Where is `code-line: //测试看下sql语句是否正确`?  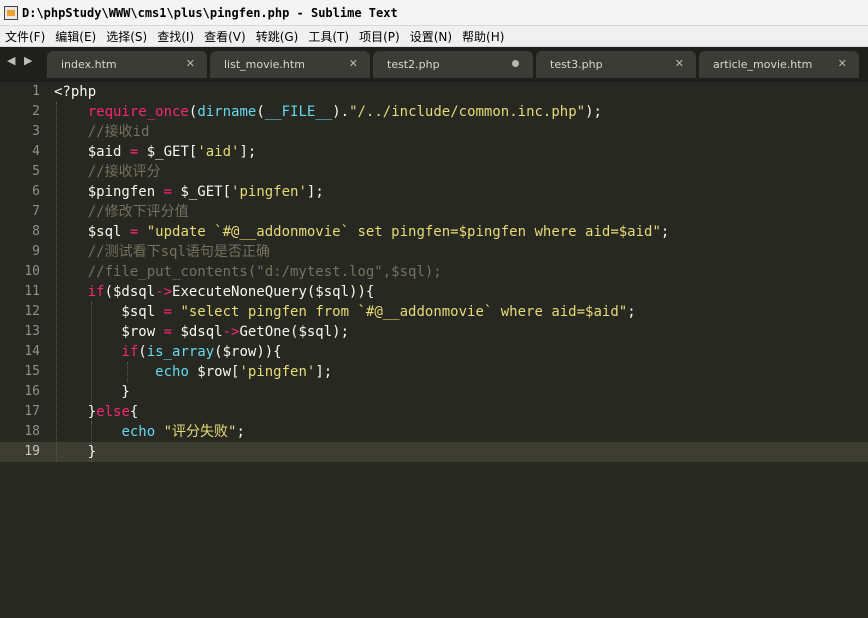
code-line: //测试看下sql语句是否正确 is located at coordinates (460, 252).